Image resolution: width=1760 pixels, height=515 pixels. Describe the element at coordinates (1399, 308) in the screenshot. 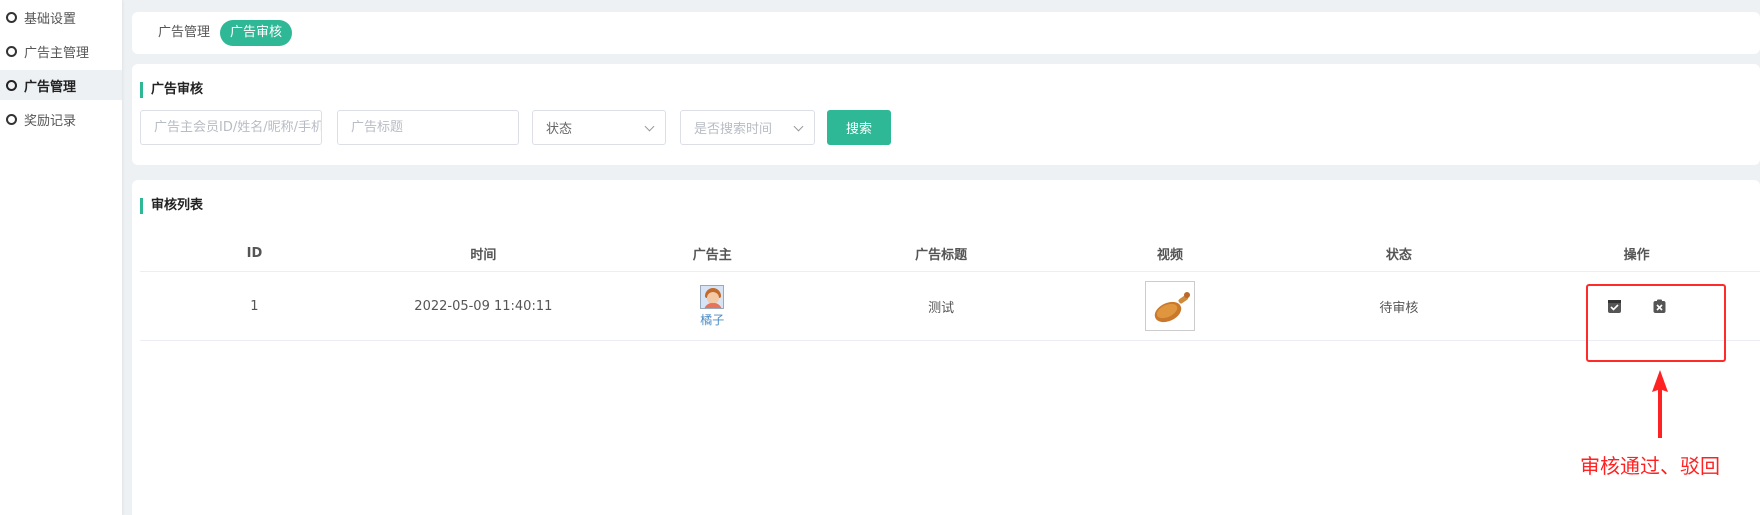

I see `cell-status: 待审核` at that location.